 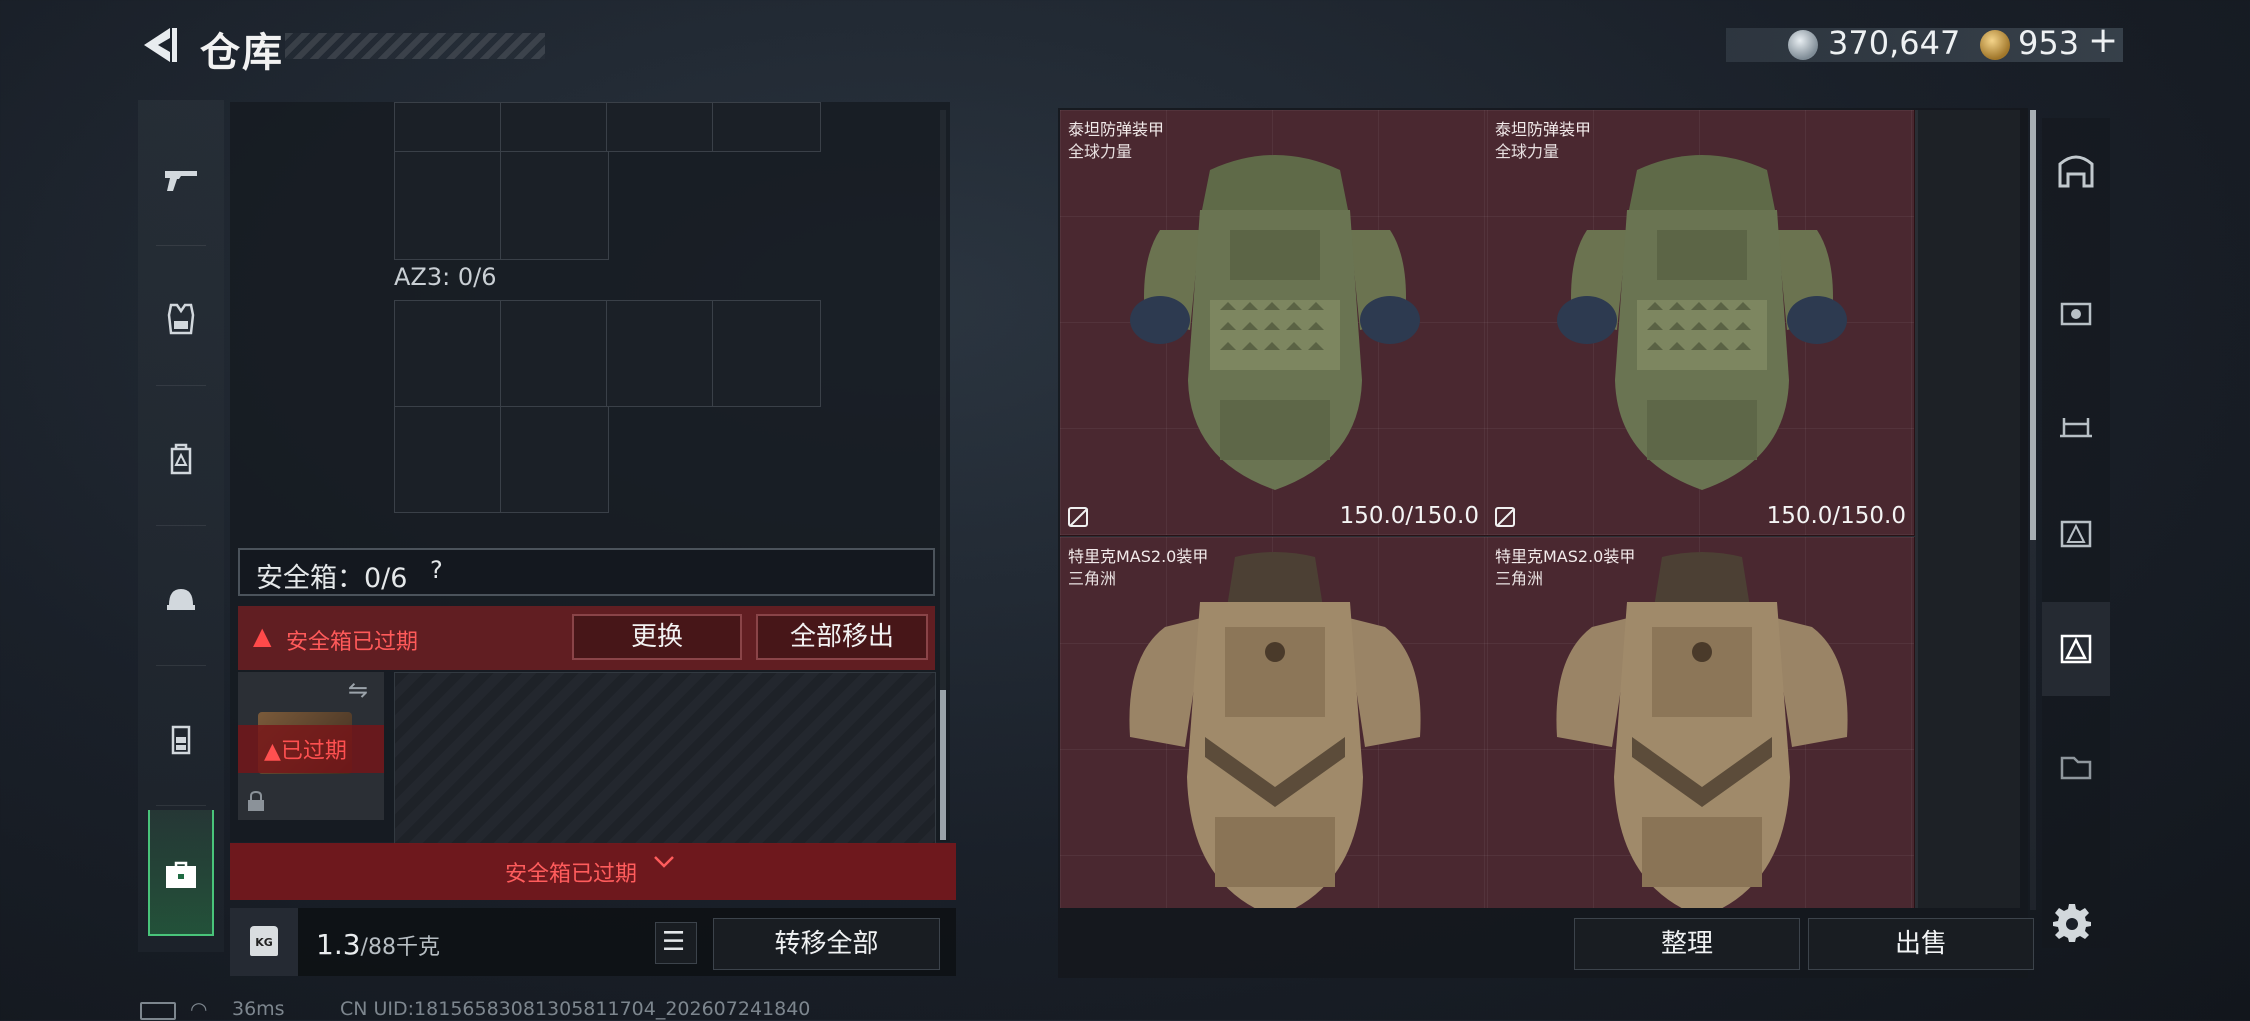 I want to click on storage-g-icon, so click(x=2076, y=649).